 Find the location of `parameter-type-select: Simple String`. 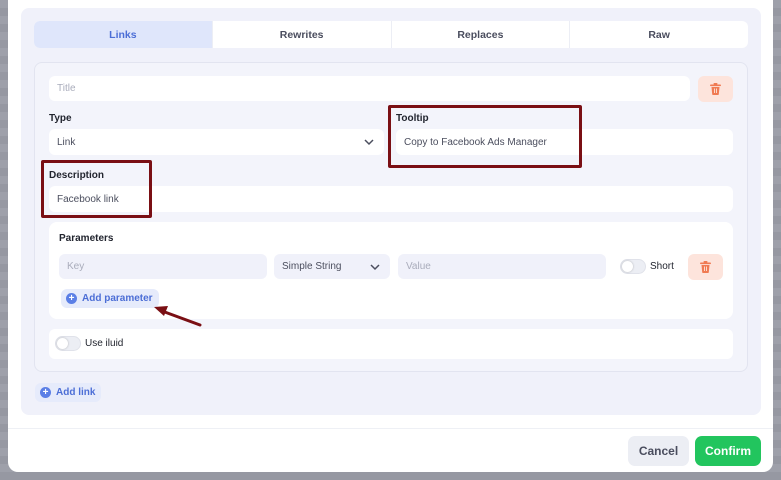

parameter-type-select: Simple String is located at coordinates (332, 266).